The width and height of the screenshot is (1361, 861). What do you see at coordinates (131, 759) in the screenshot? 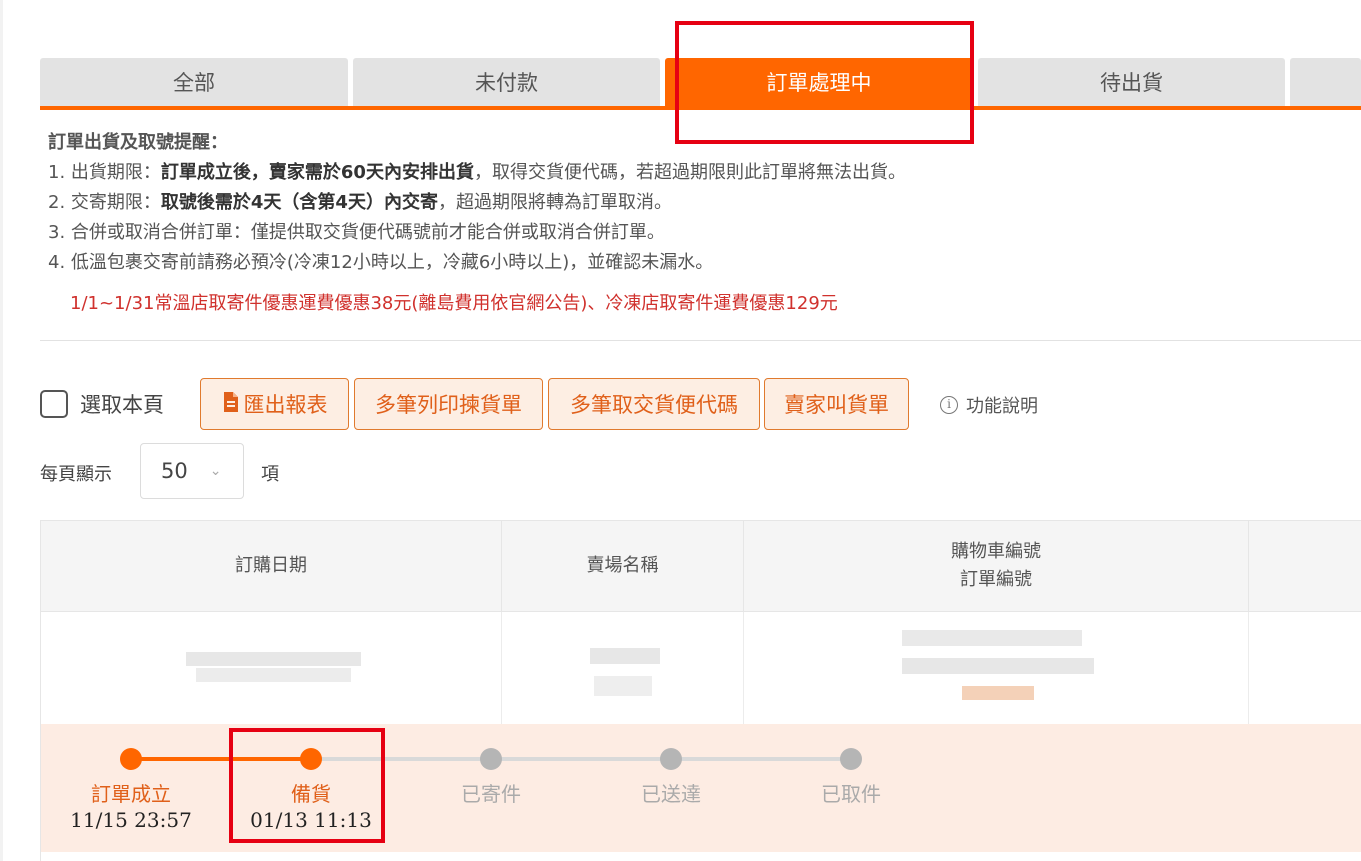
I see `step-node-created` at bounding box center [131, 759].